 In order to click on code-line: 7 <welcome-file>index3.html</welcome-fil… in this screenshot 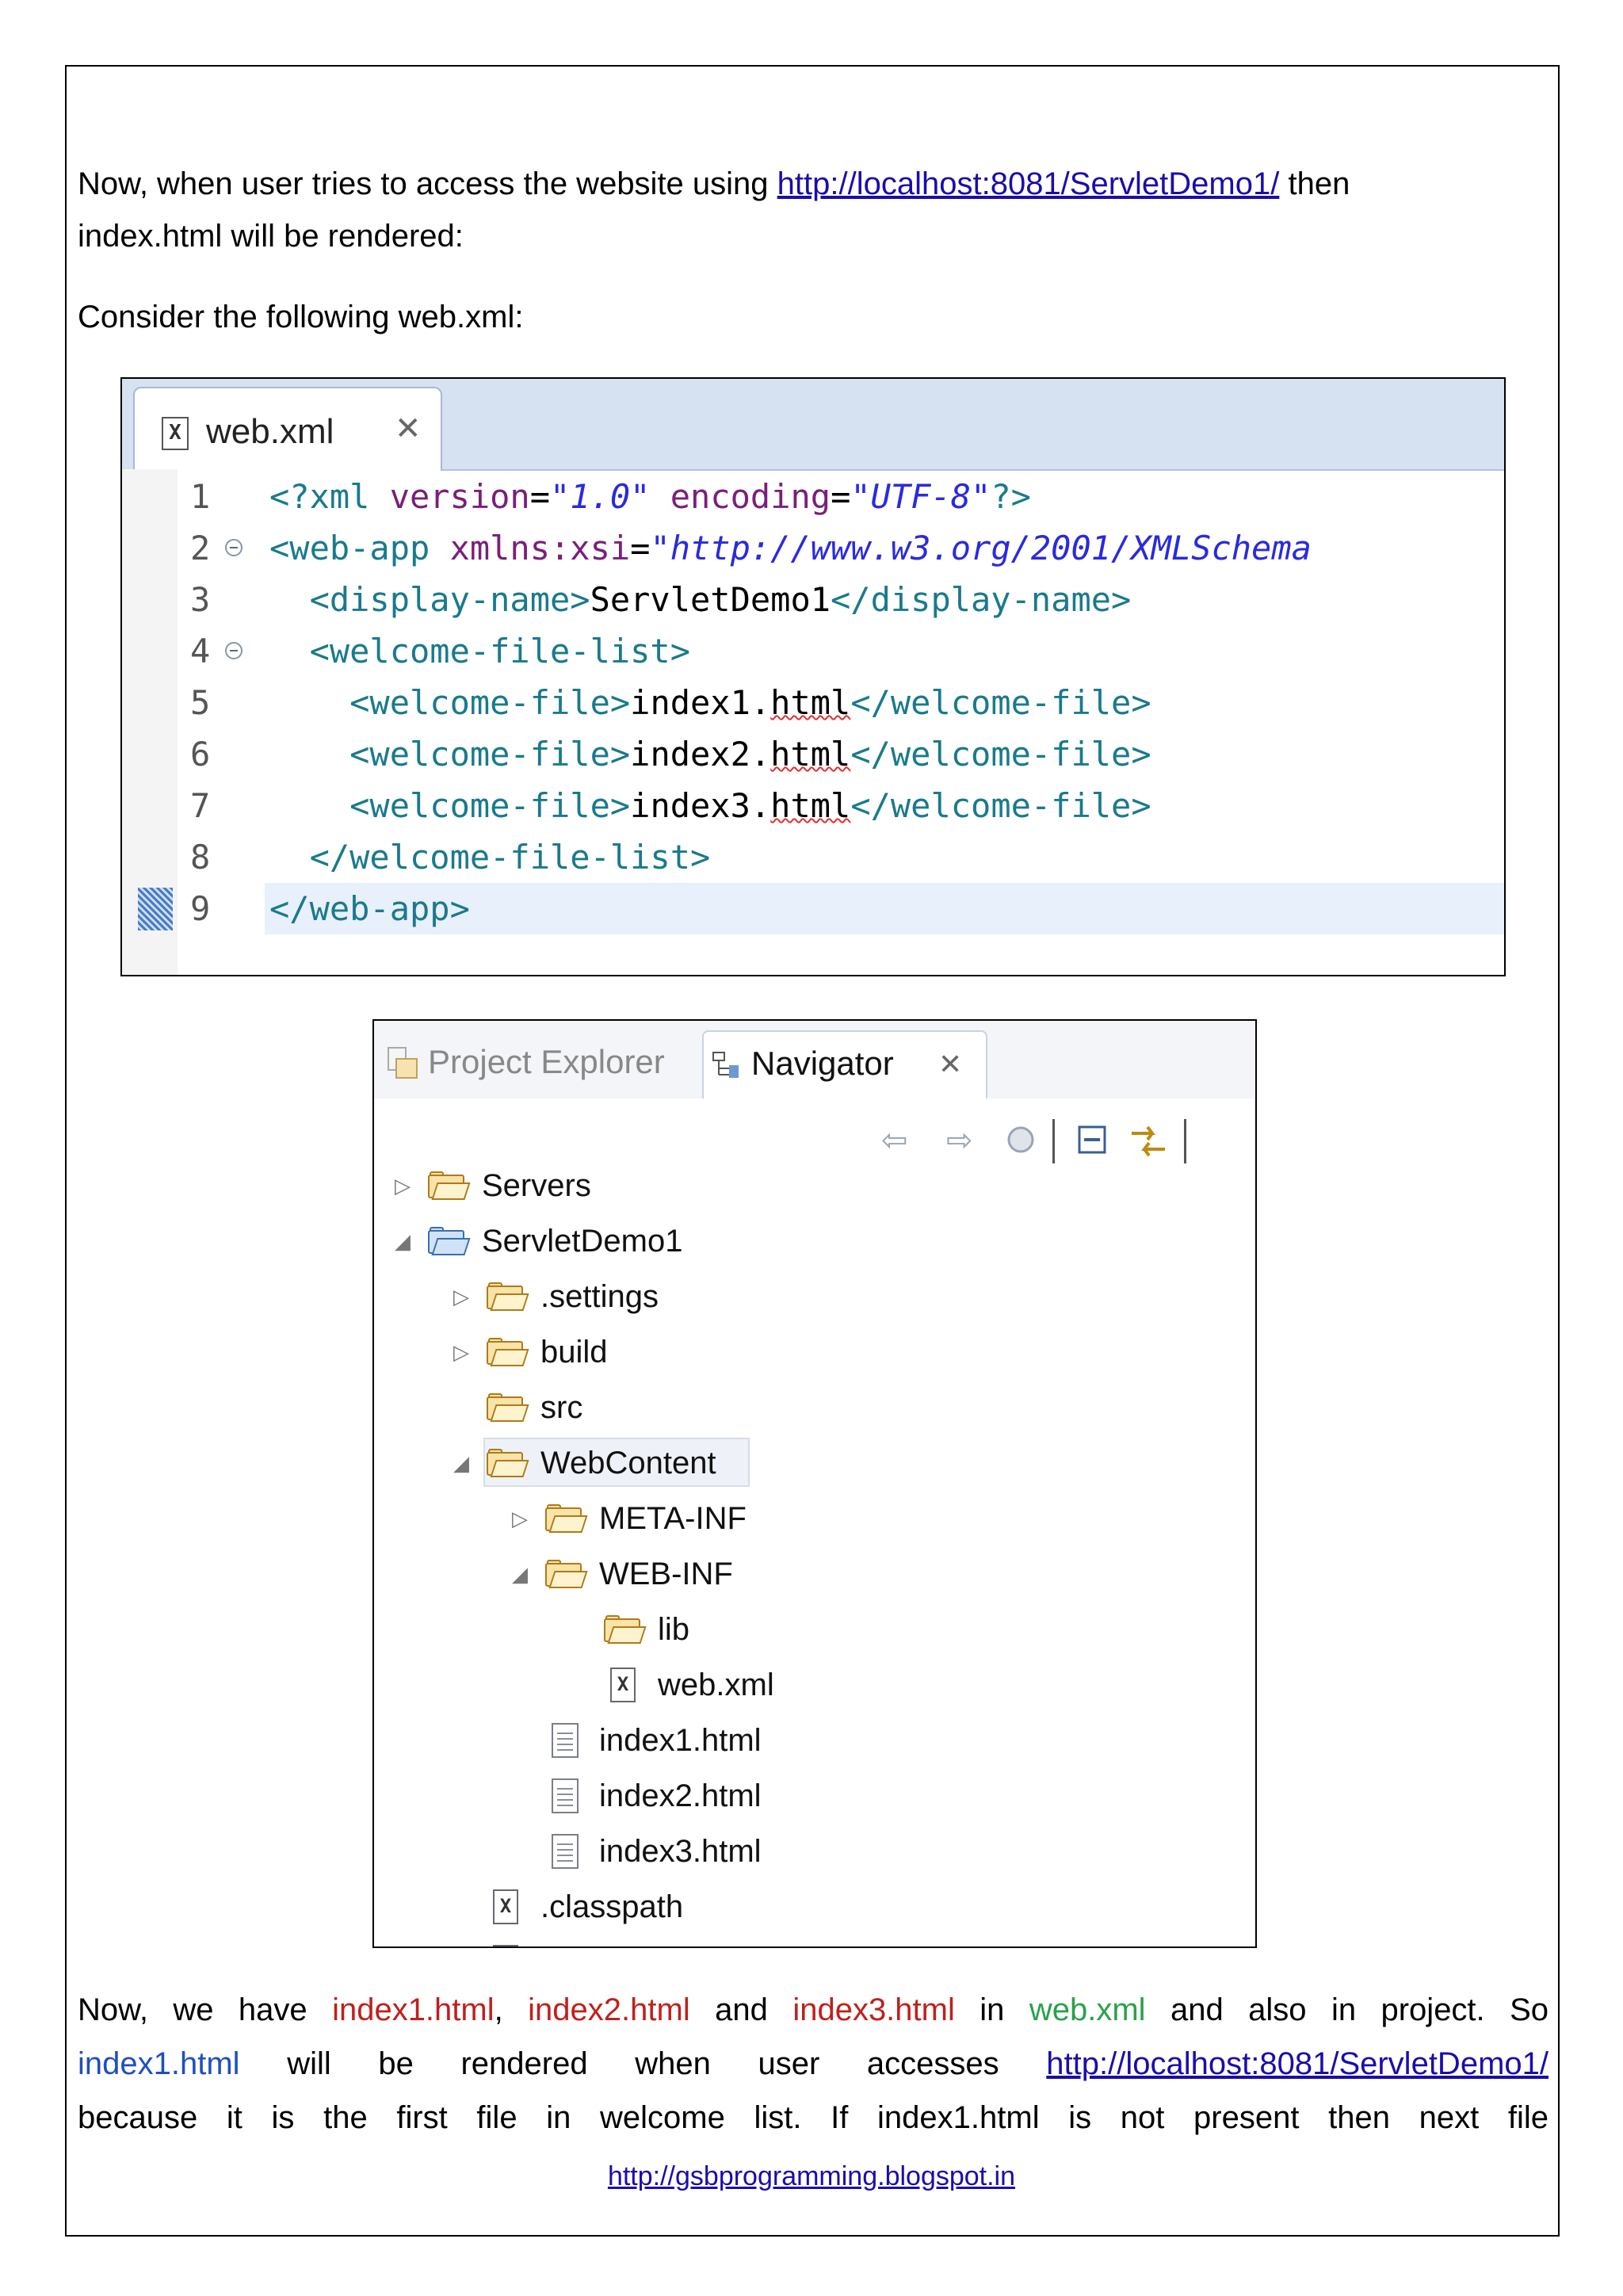, I will do `click(813, 805)`.